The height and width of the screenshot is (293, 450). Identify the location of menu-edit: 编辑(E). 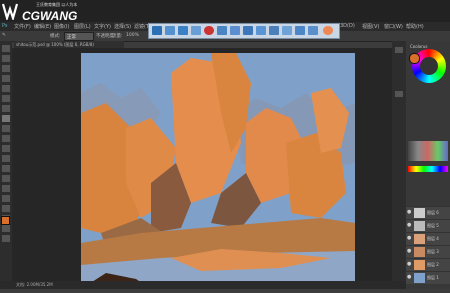
(42, 26).